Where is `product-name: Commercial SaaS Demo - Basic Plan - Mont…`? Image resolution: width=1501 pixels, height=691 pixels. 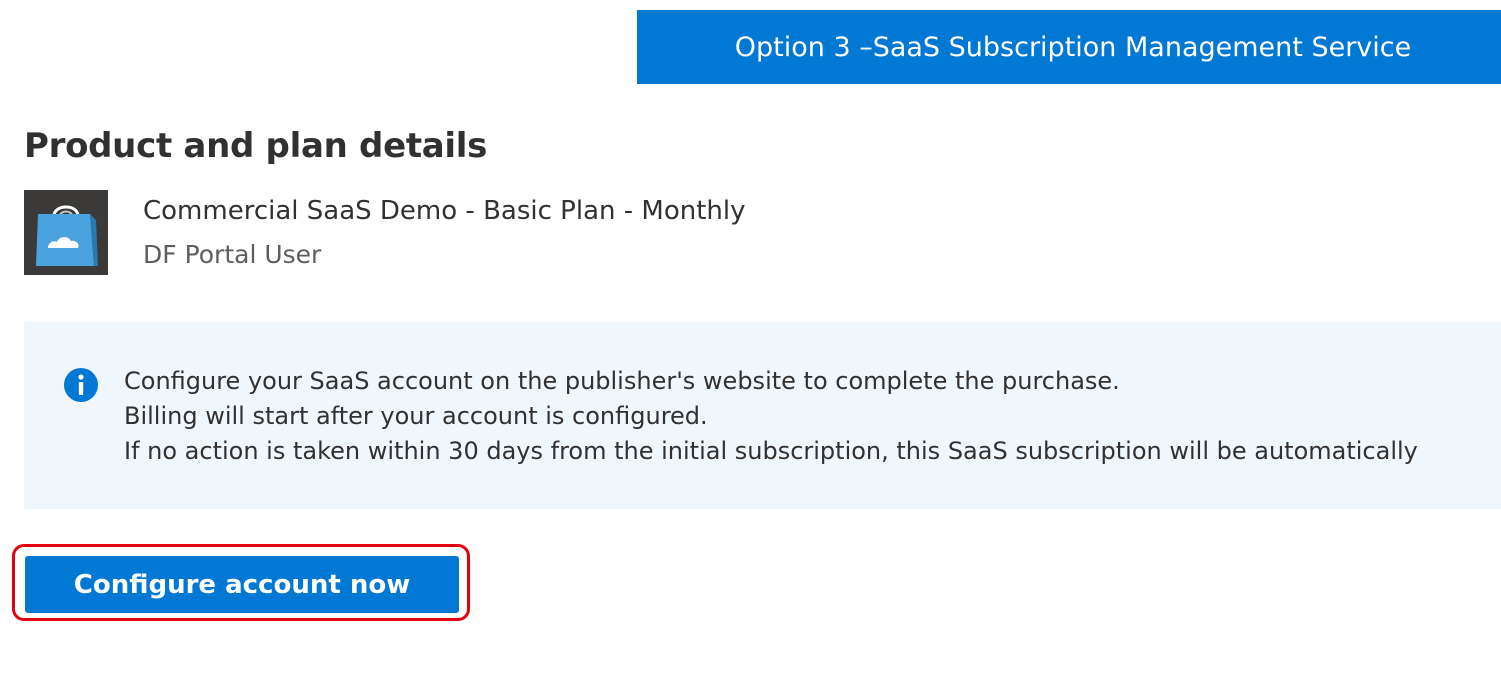
product-name: Commercial SaaS Demo - Basic Plan - Mont… is located at coordinates (444, 211).